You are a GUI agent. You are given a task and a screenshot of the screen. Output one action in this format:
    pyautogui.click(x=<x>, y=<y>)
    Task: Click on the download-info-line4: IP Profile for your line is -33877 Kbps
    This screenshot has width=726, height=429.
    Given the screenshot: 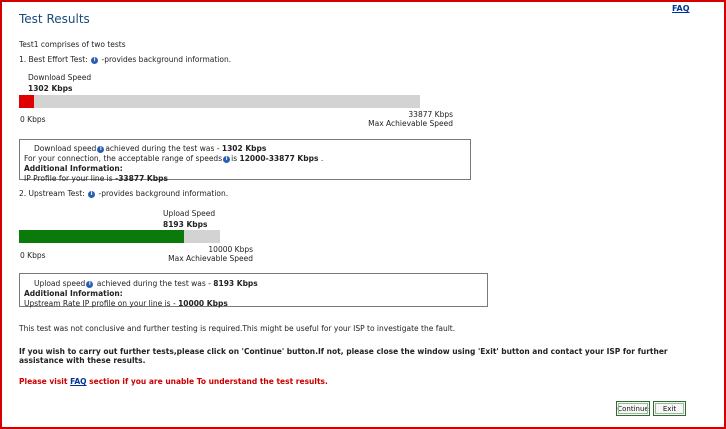 What is the action you would take?
    pyautogui.click(x=247, y=179)
    